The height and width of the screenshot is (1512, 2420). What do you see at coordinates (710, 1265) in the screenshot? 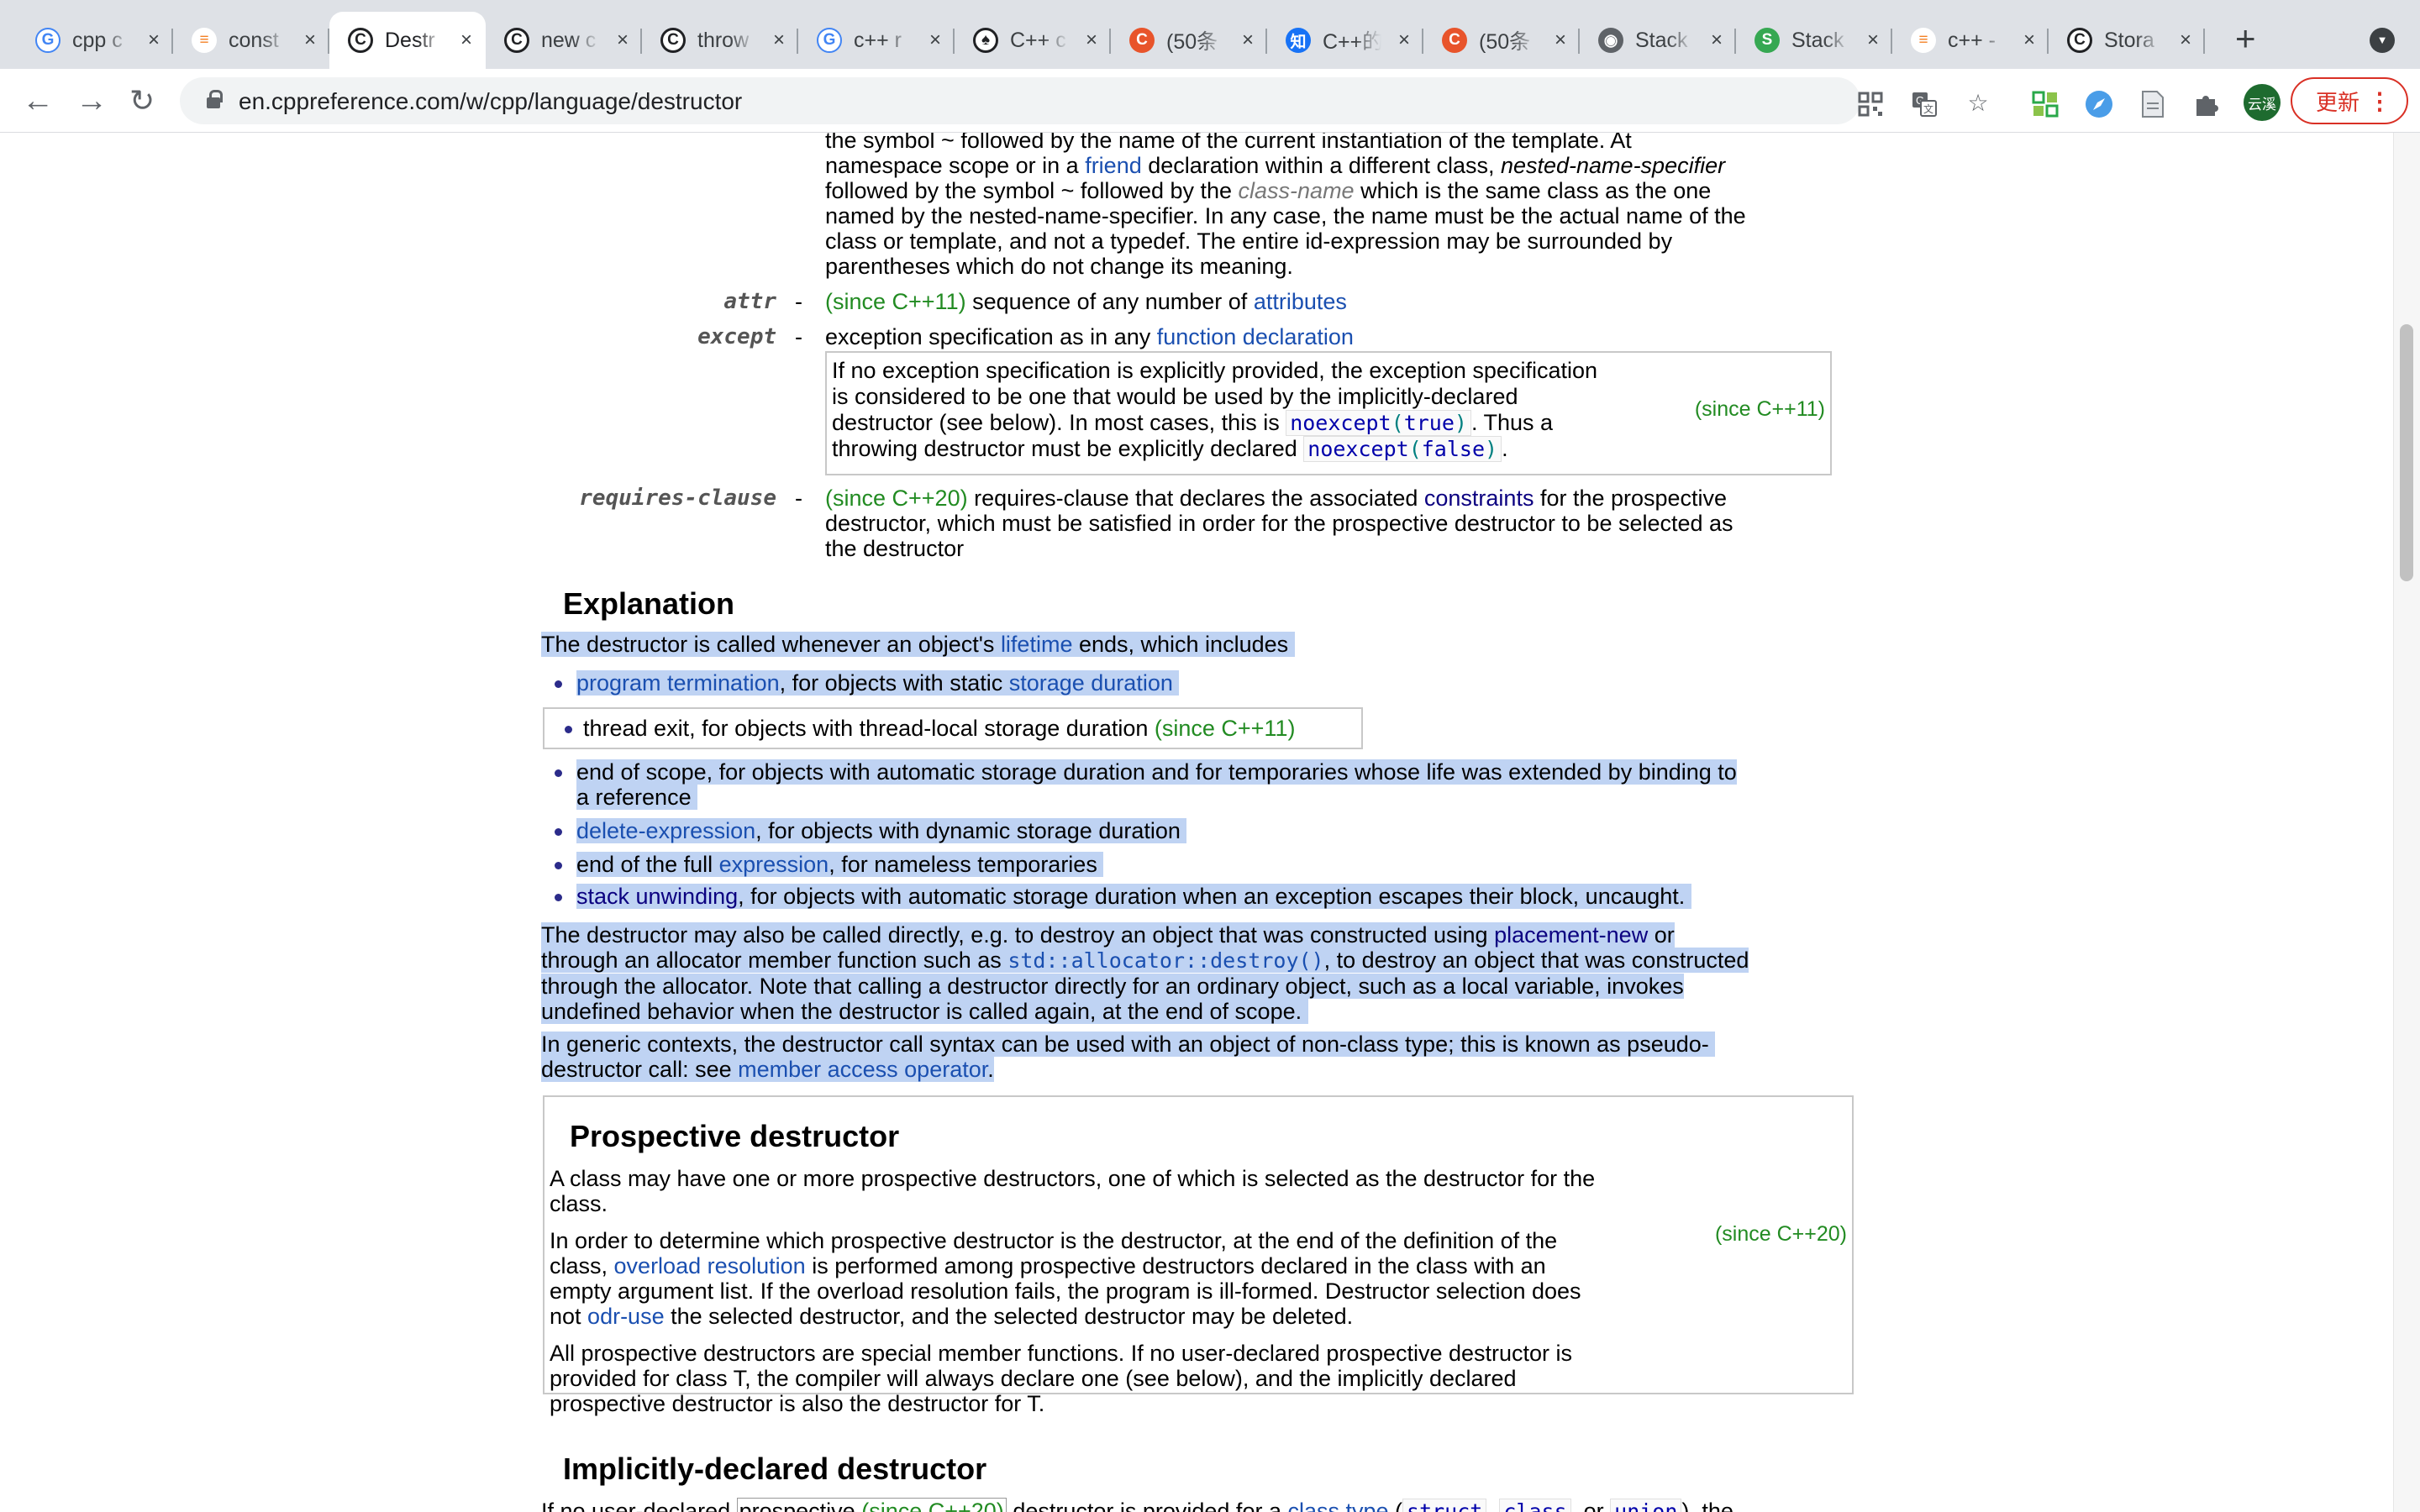
I see `overload-resolution-link: overload resolution` at bounding box center [710, 1265].